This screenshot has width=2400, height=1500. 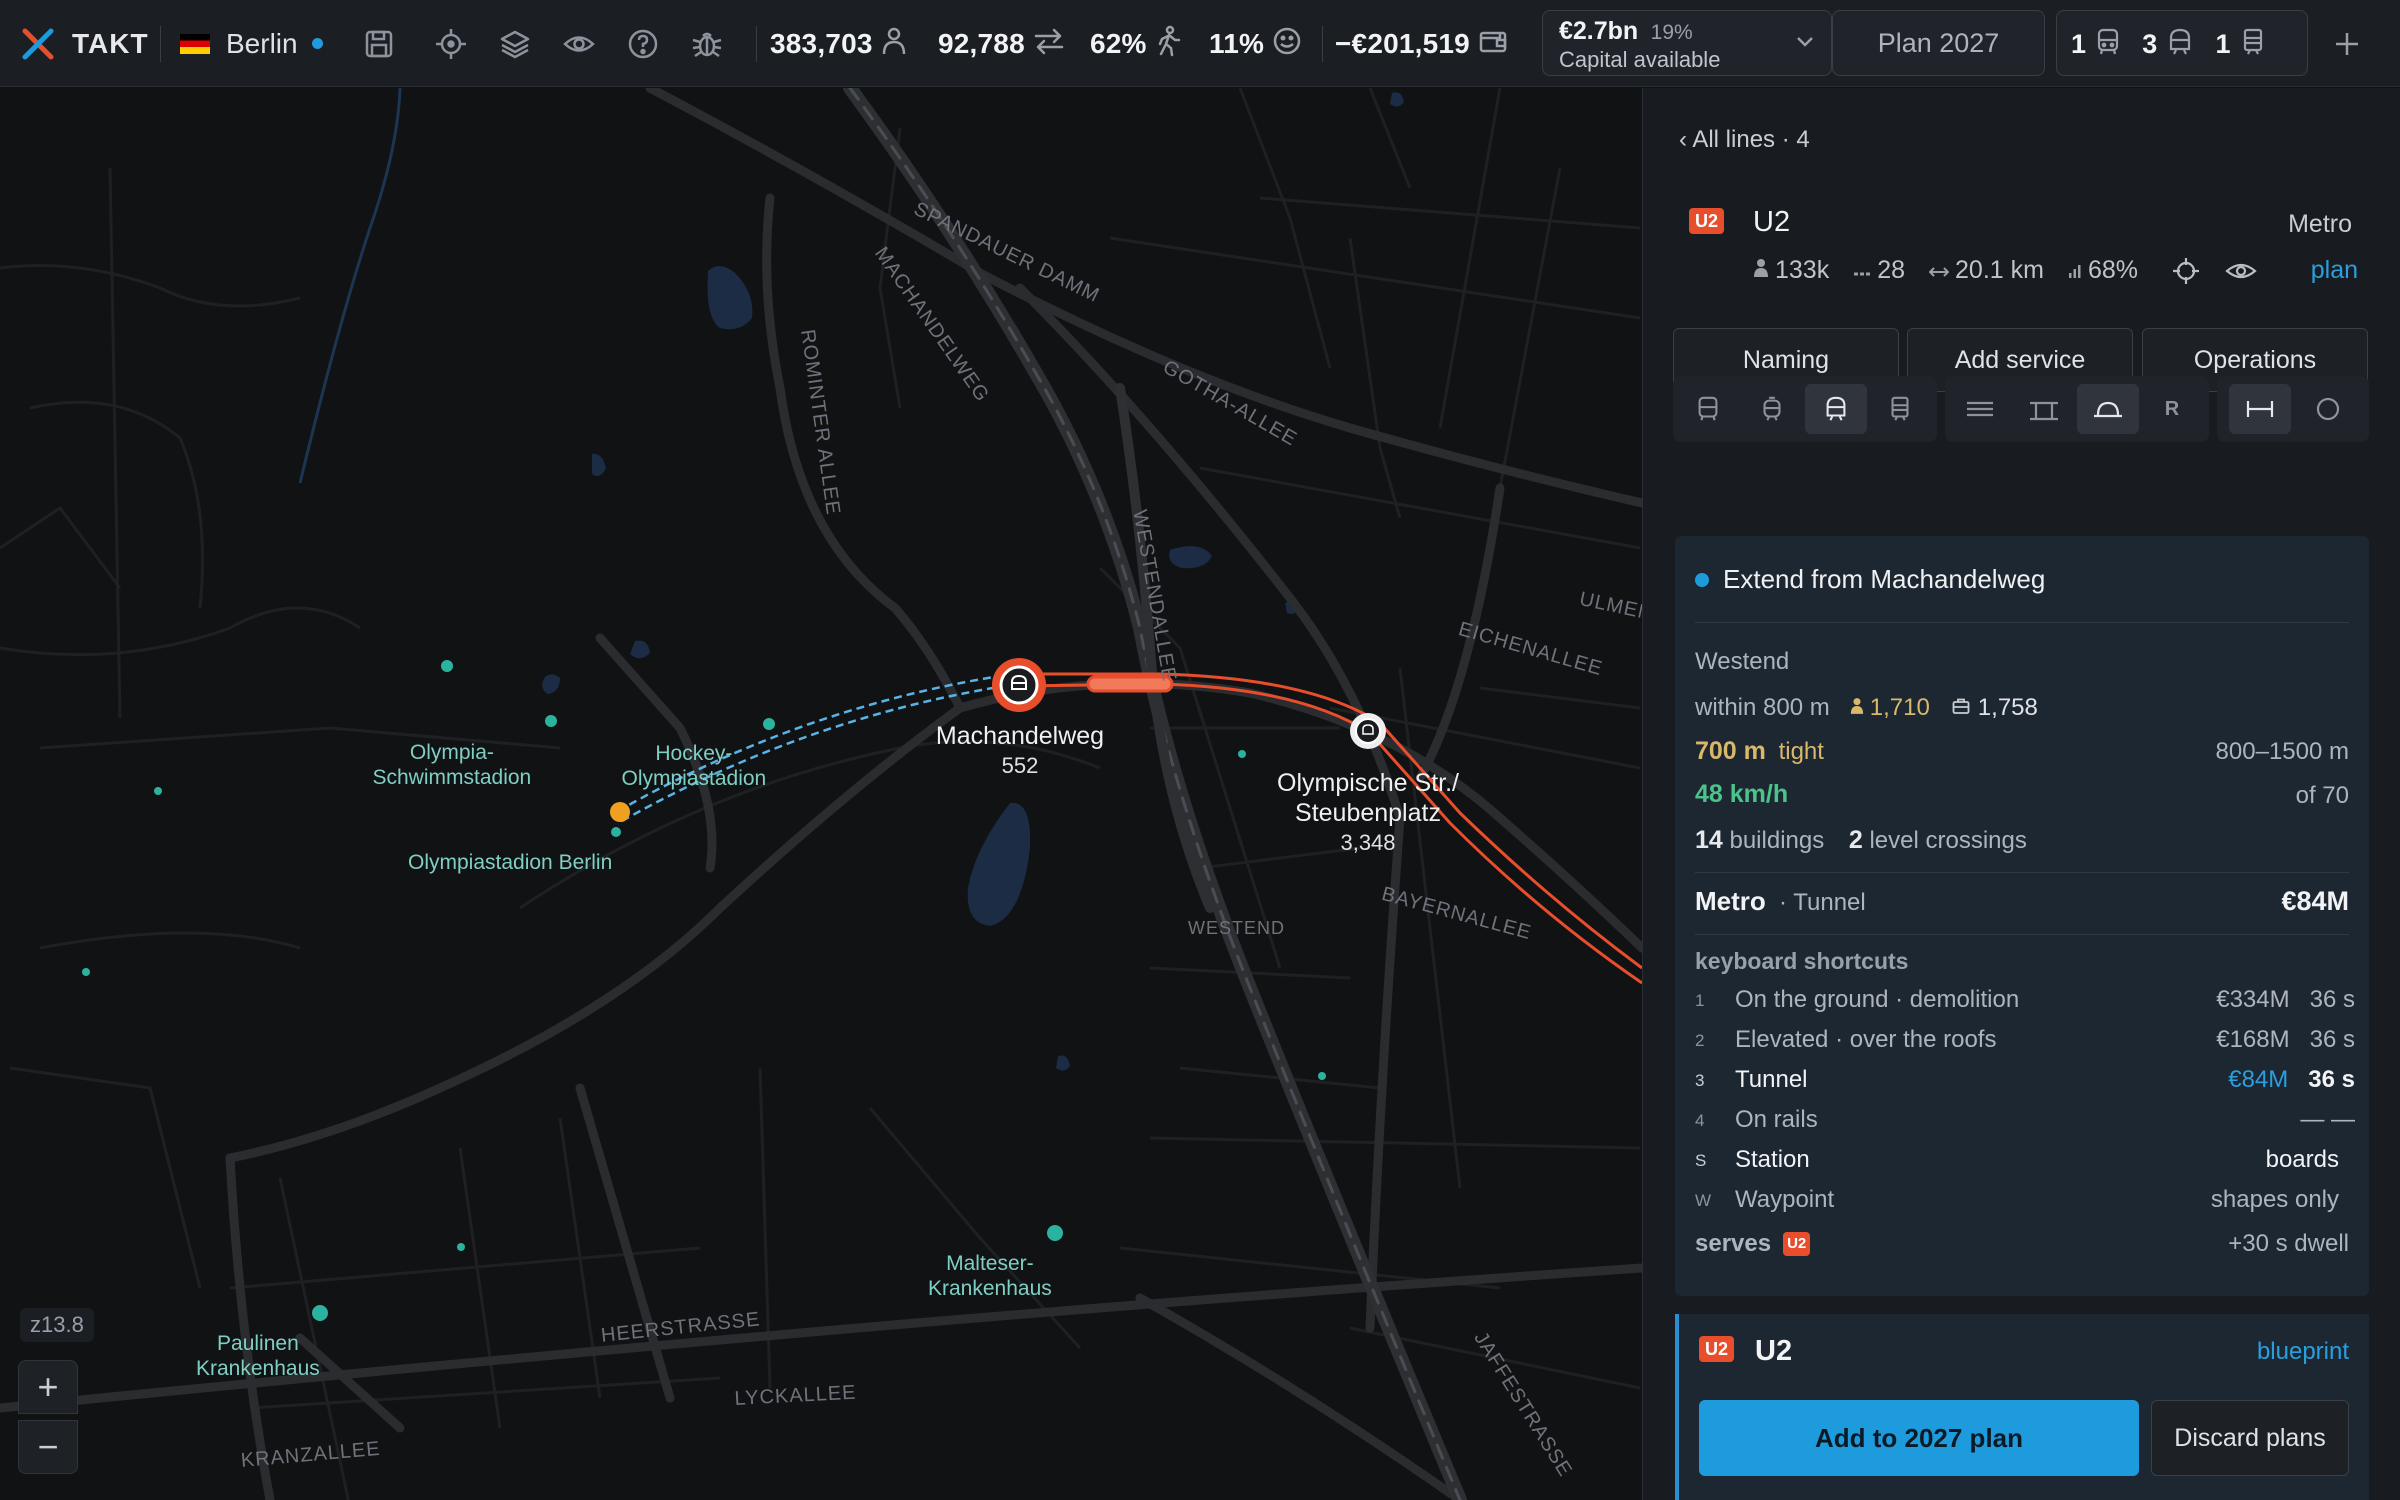 What do you see at coordinates (1168, 43) in the screenshot?
I see `walking-person-icon` at bounding box center [1168, 43].